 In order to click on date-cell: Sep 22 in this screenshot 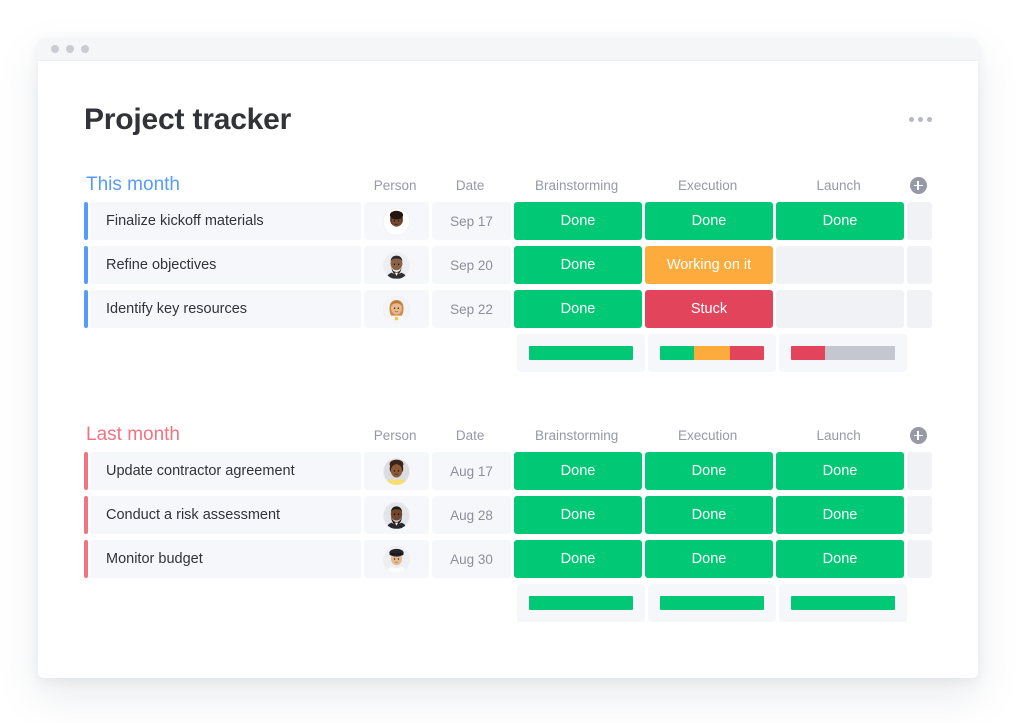, I will do `click(471, 309)`.